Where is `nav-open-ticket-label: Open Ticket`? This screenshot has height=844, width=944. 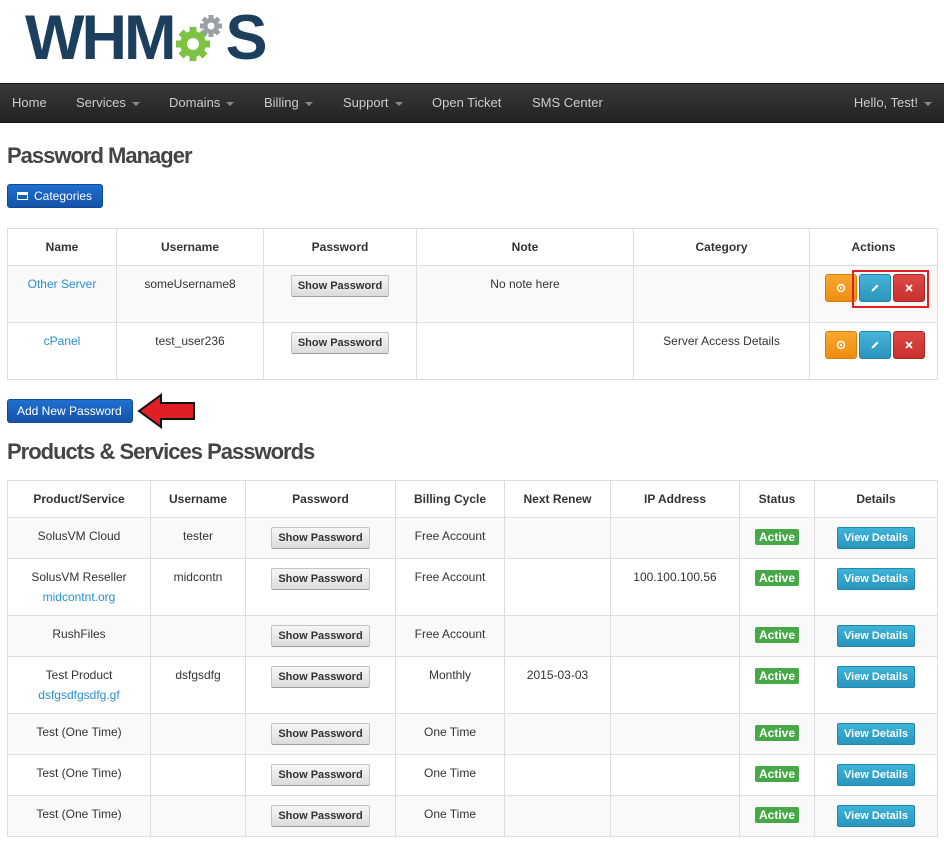 nav-open-ticket-label: Open Ticket is located at coordinates (467, 102).